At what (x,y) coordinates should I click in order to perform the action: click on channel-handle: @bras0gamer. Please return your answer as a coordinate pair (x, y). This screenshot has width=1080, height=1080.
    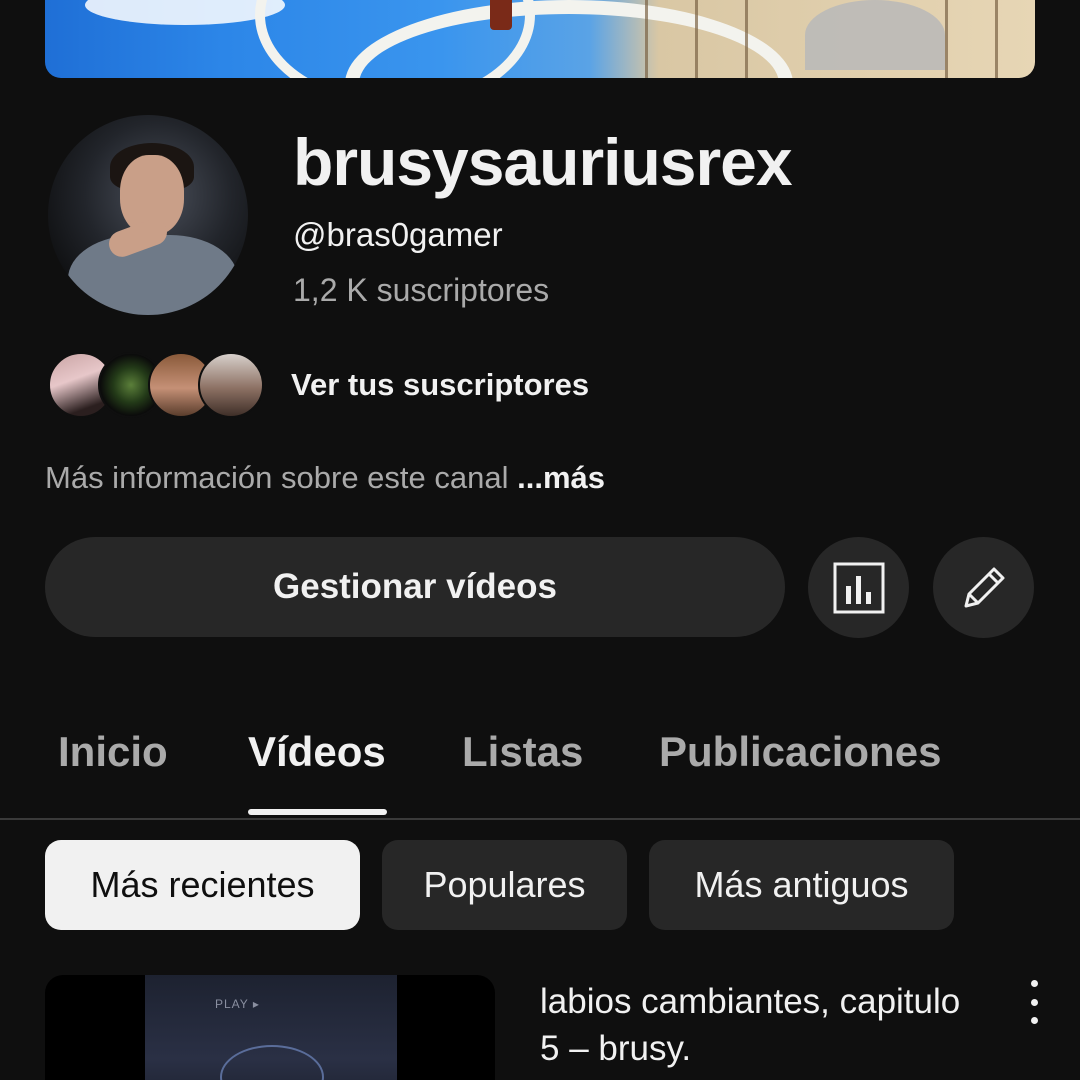
    Looking at the image, I should click on (398, 234).